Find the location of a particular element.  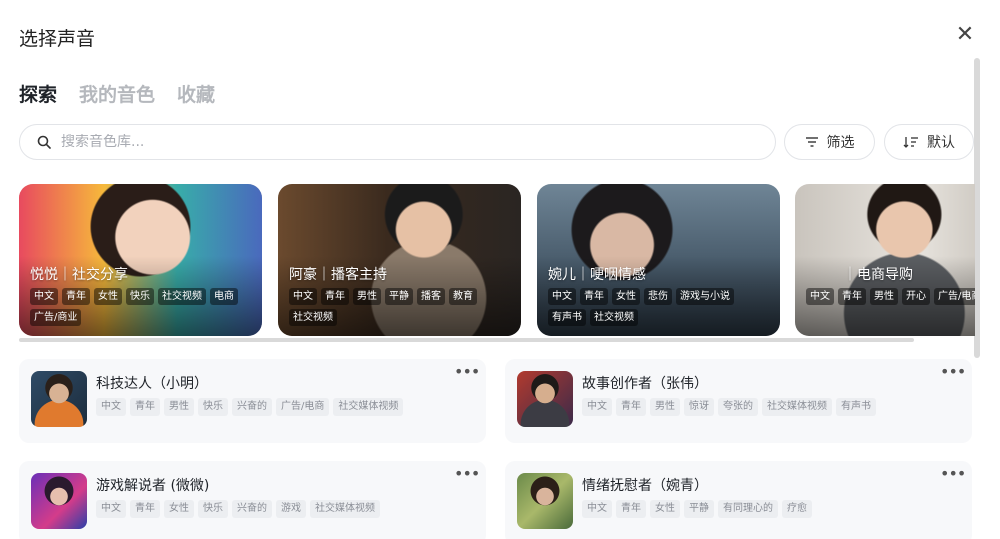

voice-list-item: 情绪抚慰者（婉青） ••• 中文 青年 女性 平静 有同理心的 疗愈 is located at coordinates (738, 500).